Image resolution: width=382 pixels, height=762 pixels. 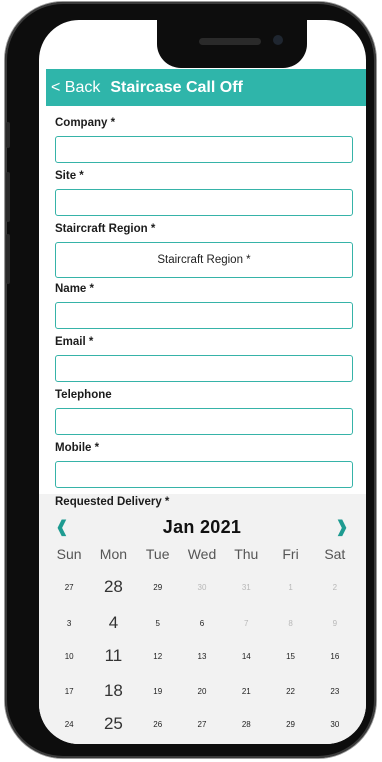 I want to click on calendar-day: 20, so click(x=202, y=691).